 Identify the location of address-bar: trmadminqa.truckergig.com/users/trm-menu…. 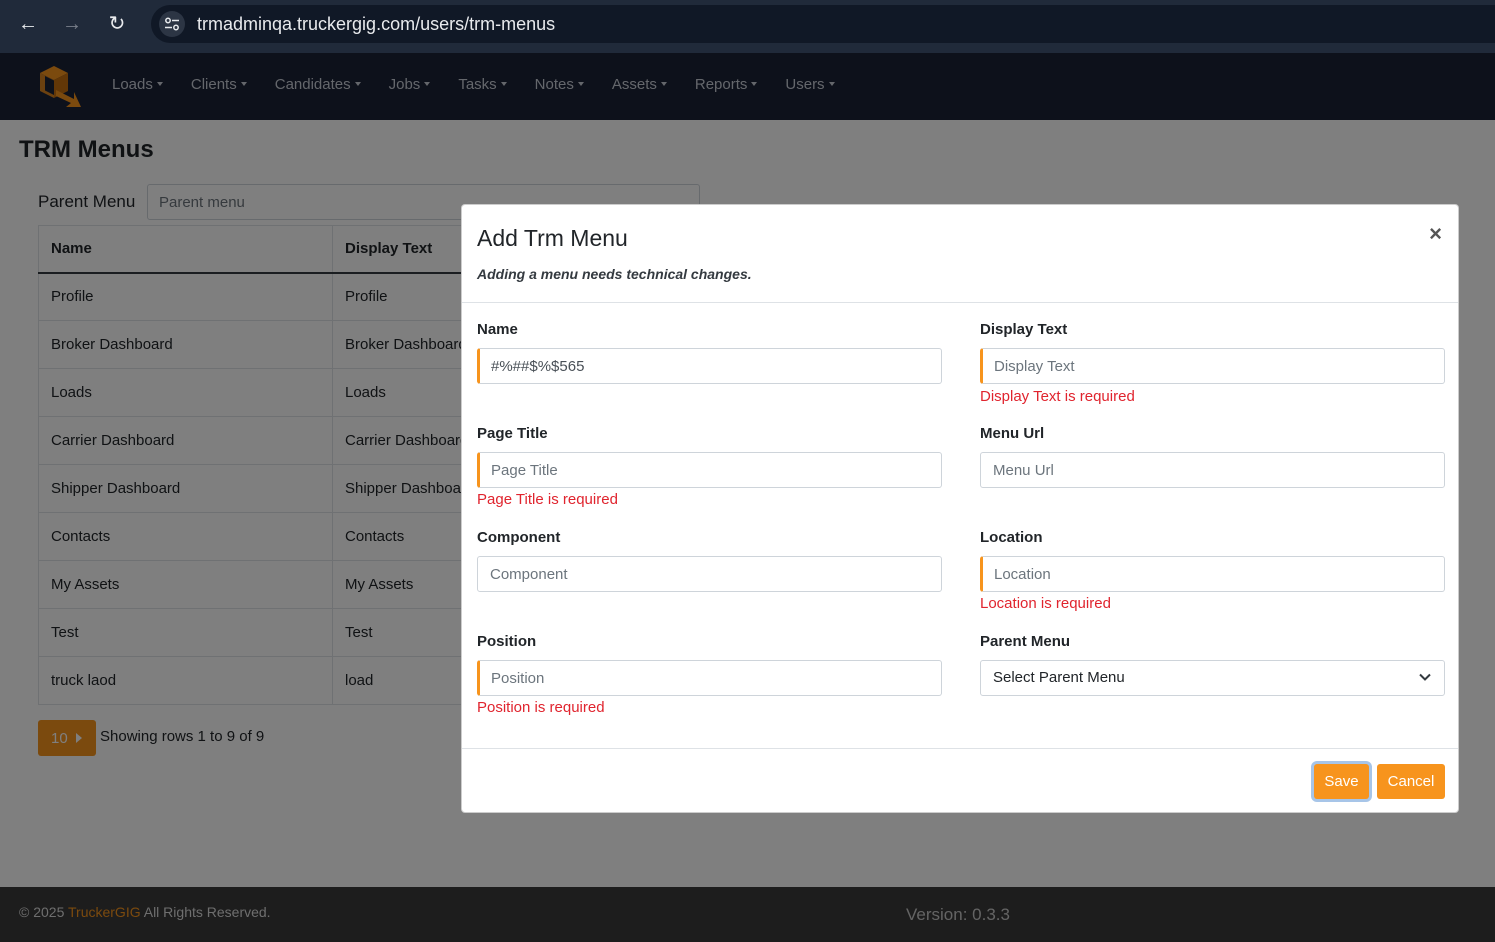
(823, 24).